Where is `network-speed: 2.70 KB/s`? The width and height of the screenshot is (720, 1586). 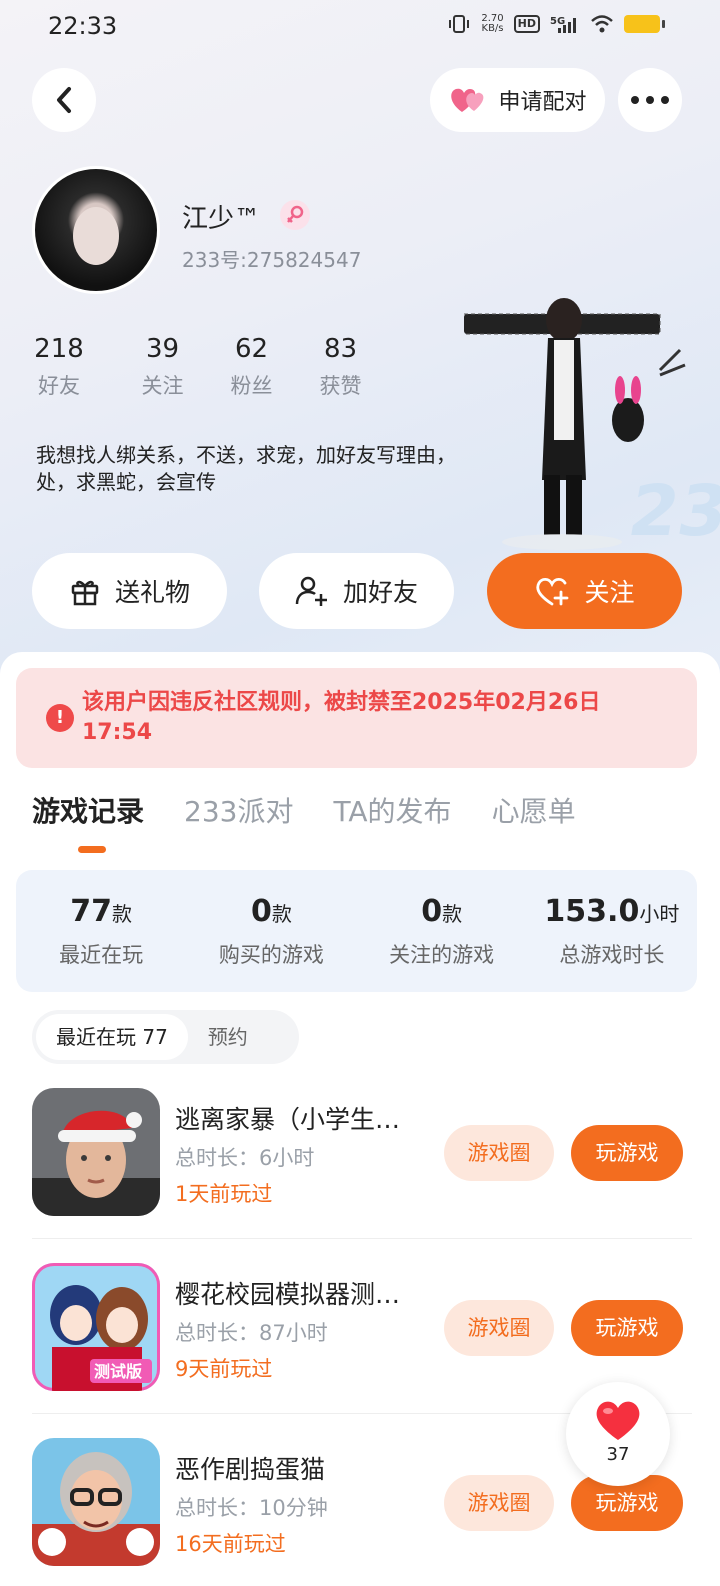 network-speed: 2.70 KB/s is located at coordinates (492, 23).